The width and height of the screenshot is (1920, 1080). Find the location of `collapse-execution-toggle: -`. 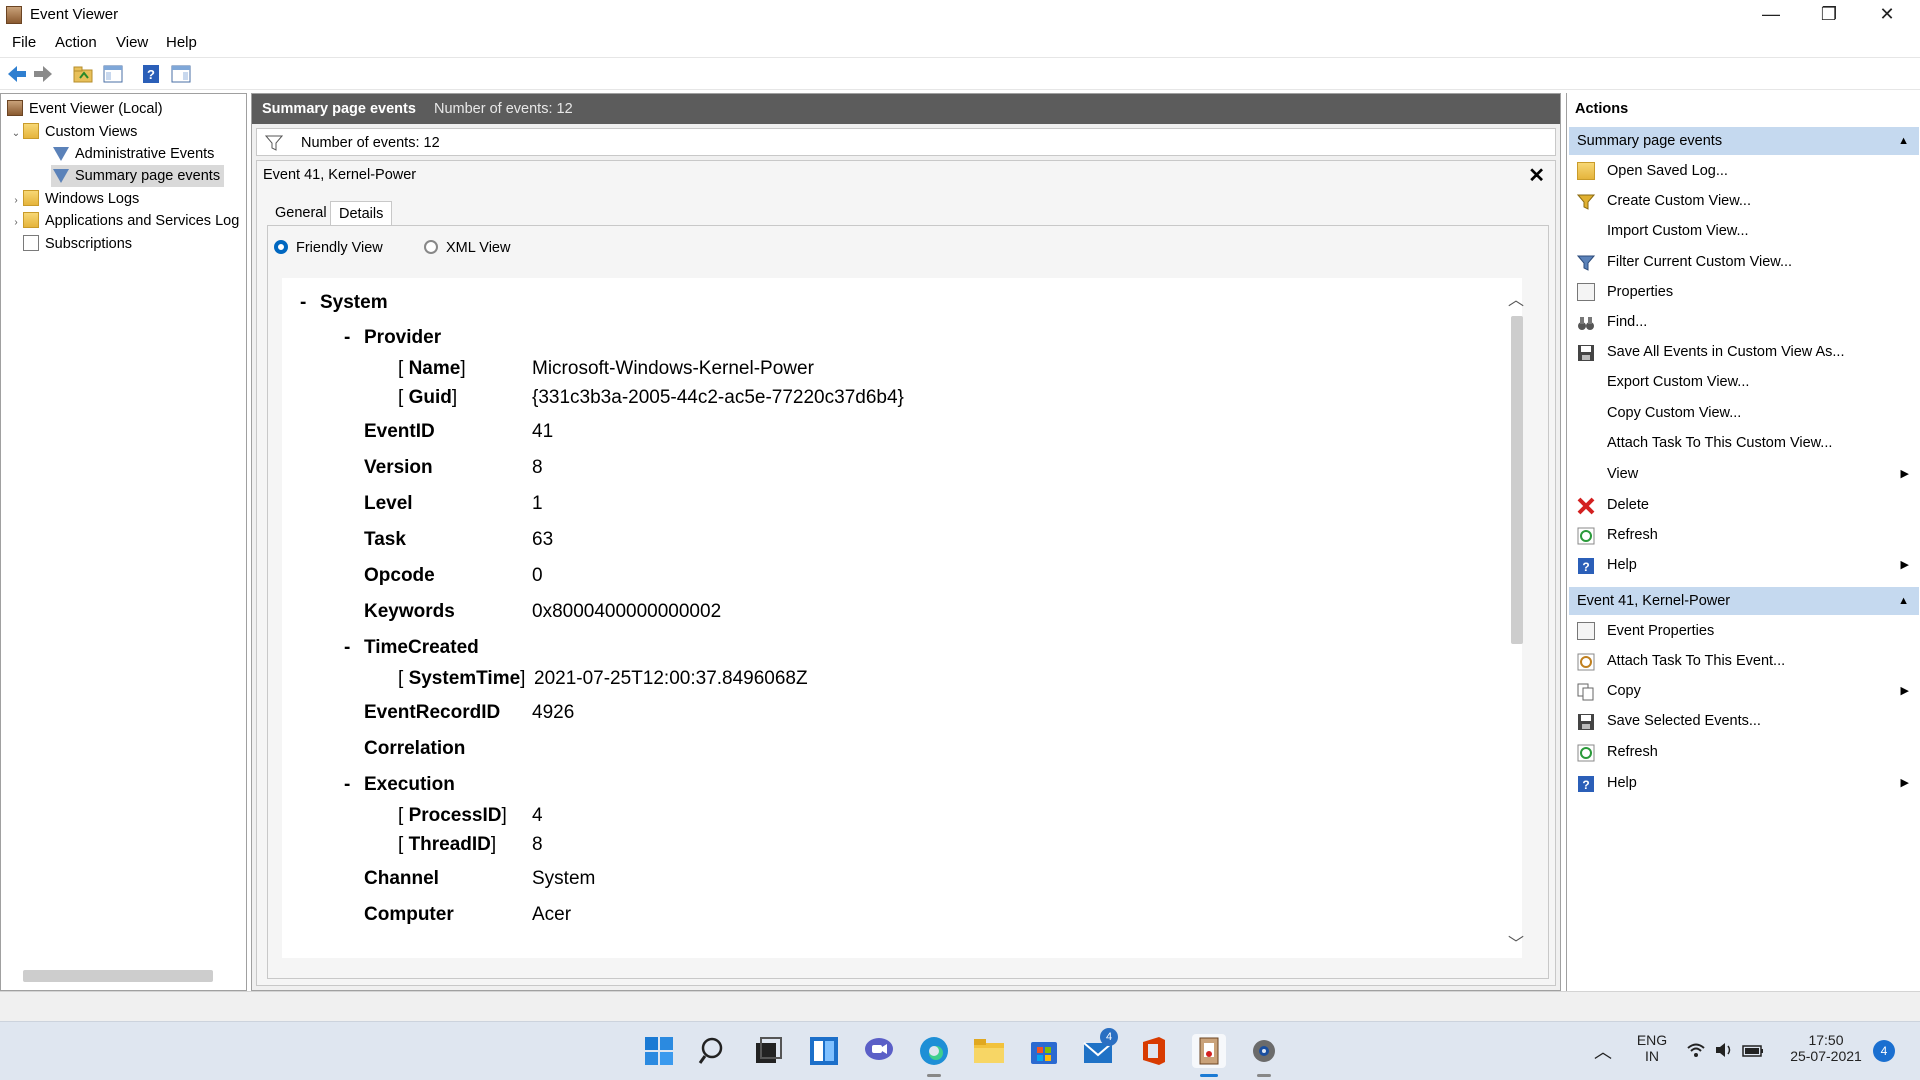

collapse-execution-toggle: - is located at coordinates (347, 785).